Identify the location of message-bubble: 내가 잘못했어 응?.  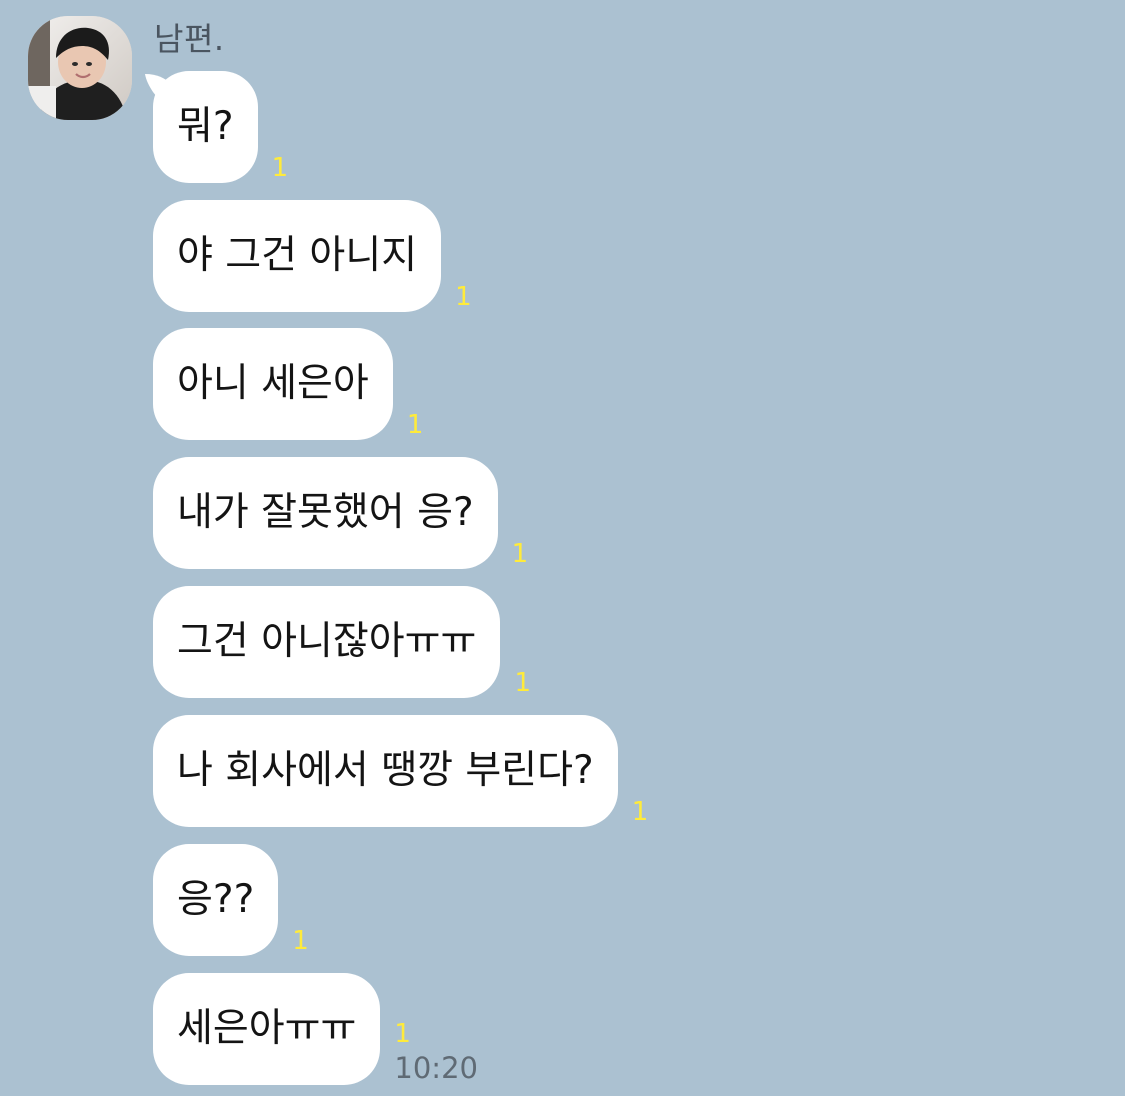
(325, 513).